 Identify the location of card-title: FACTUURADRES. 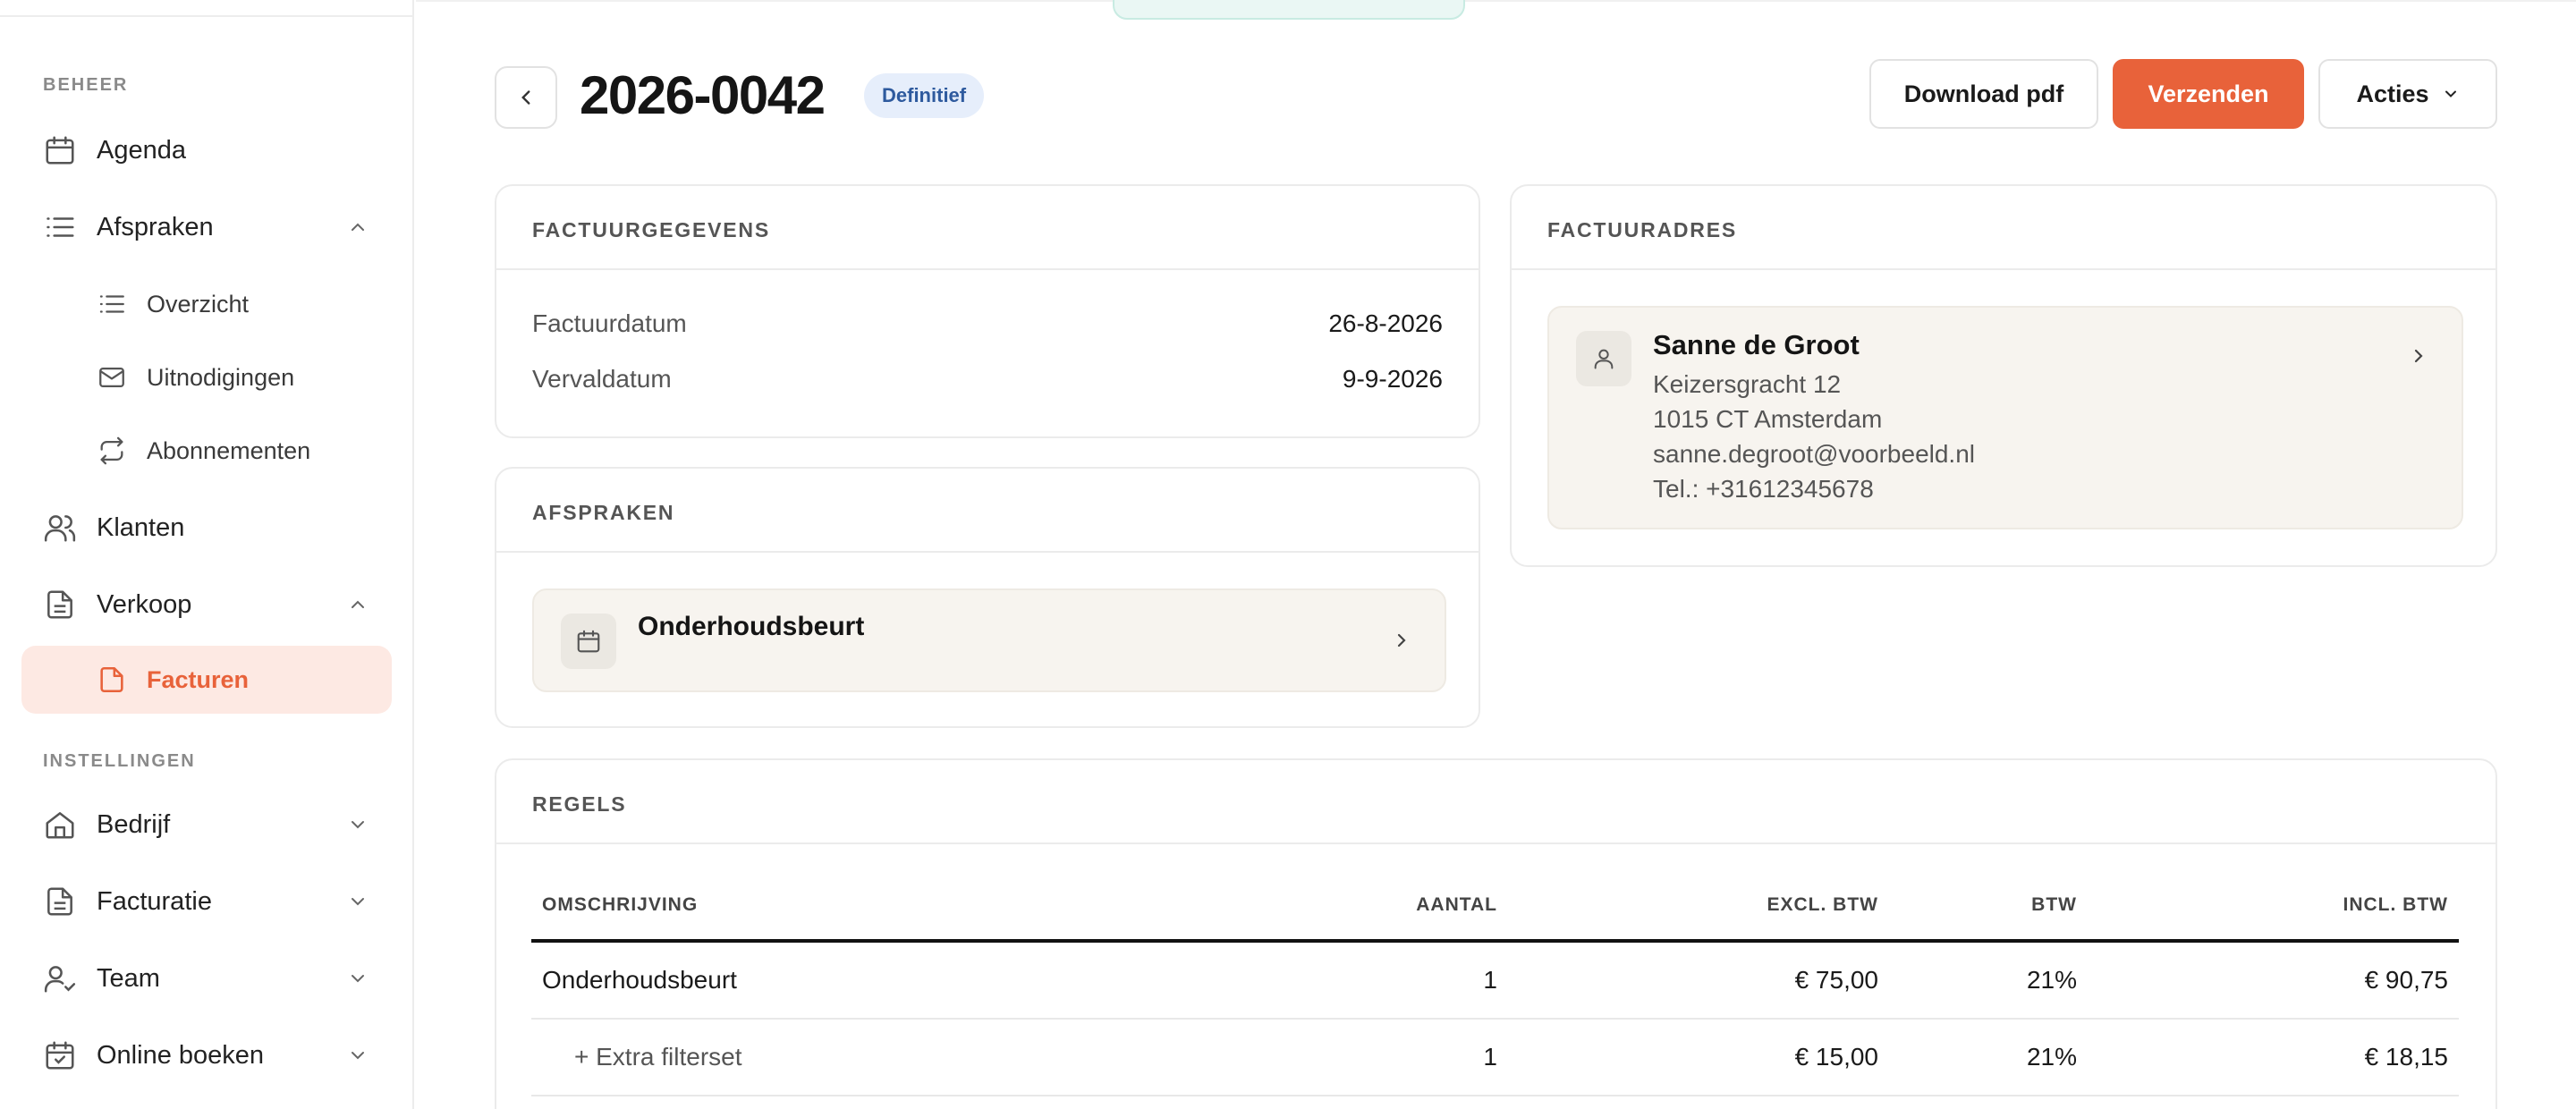
(1642, 229).